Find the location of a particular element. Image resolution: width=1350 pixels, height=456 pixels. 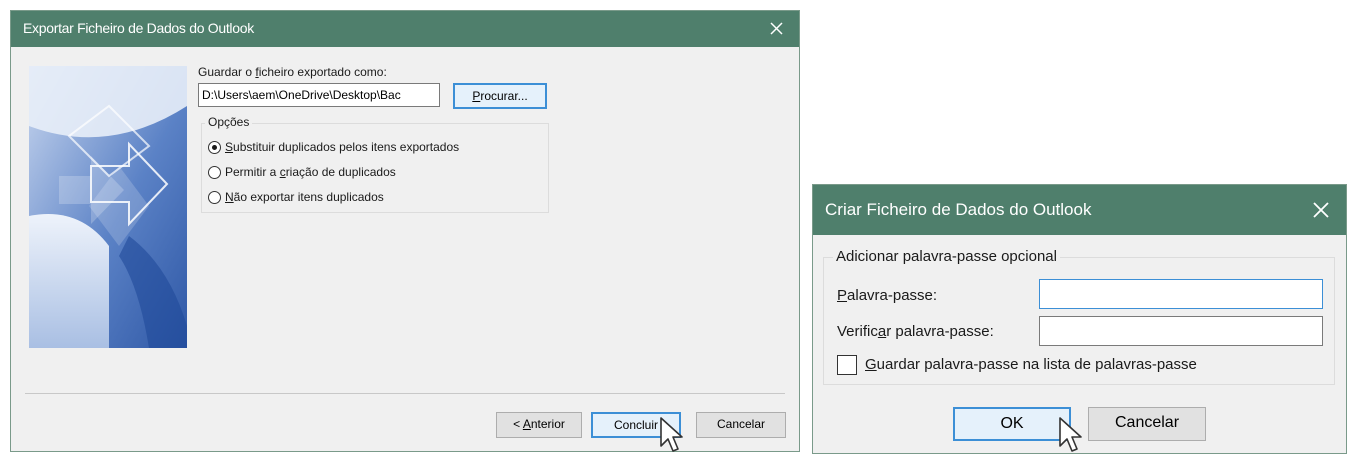

password-input is located at coordinates (1181, 294).